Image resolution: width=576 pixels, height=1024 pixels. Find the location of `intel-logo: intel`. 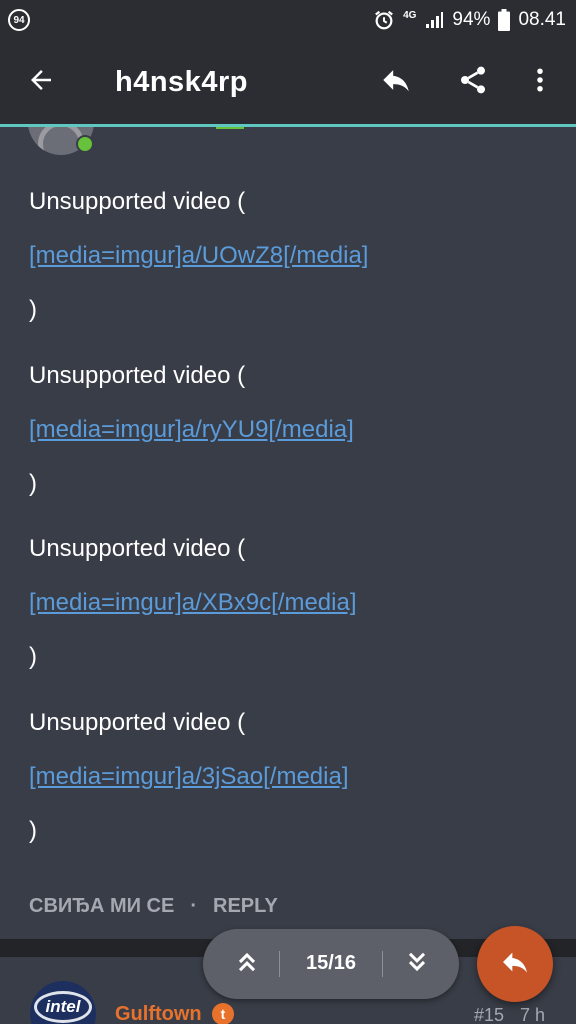

intel-logo: intel is located at coordinates (63, 1007).